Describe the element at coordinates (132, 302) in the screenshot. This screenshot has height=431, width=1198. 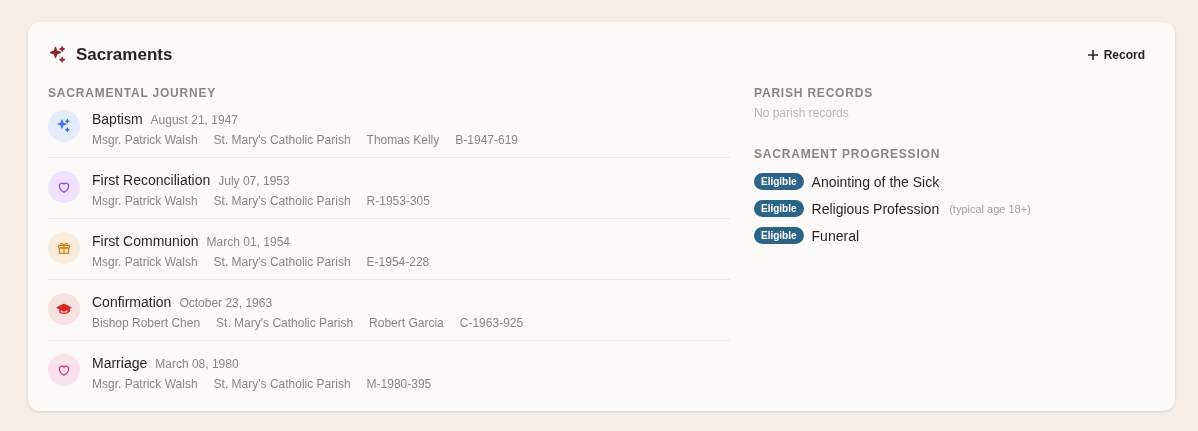
I see `sacrament-name: Confirmation` at that location.